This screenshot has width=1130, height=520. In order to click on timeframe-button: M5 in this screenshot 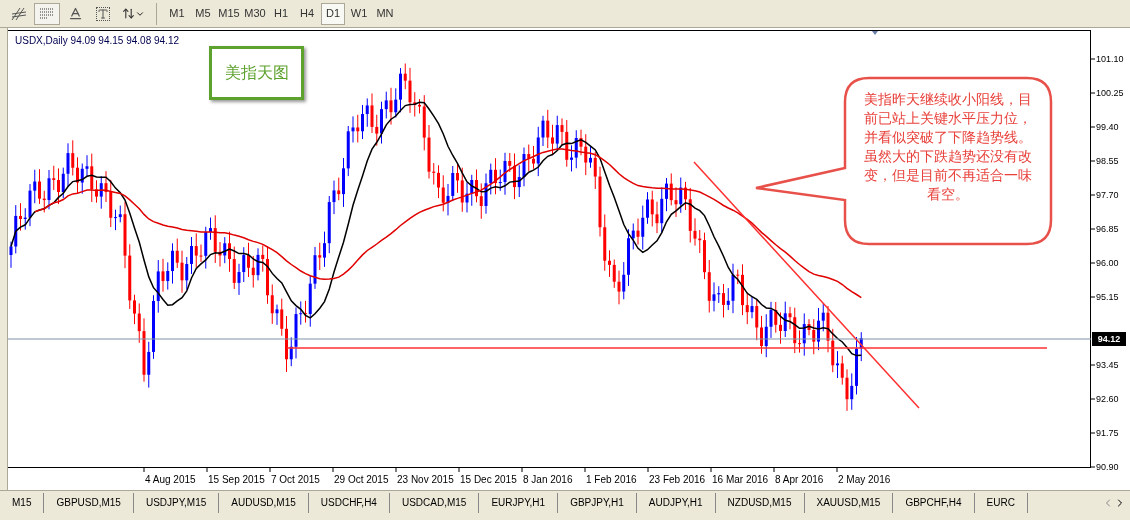, I will do `click(203, 13)`.